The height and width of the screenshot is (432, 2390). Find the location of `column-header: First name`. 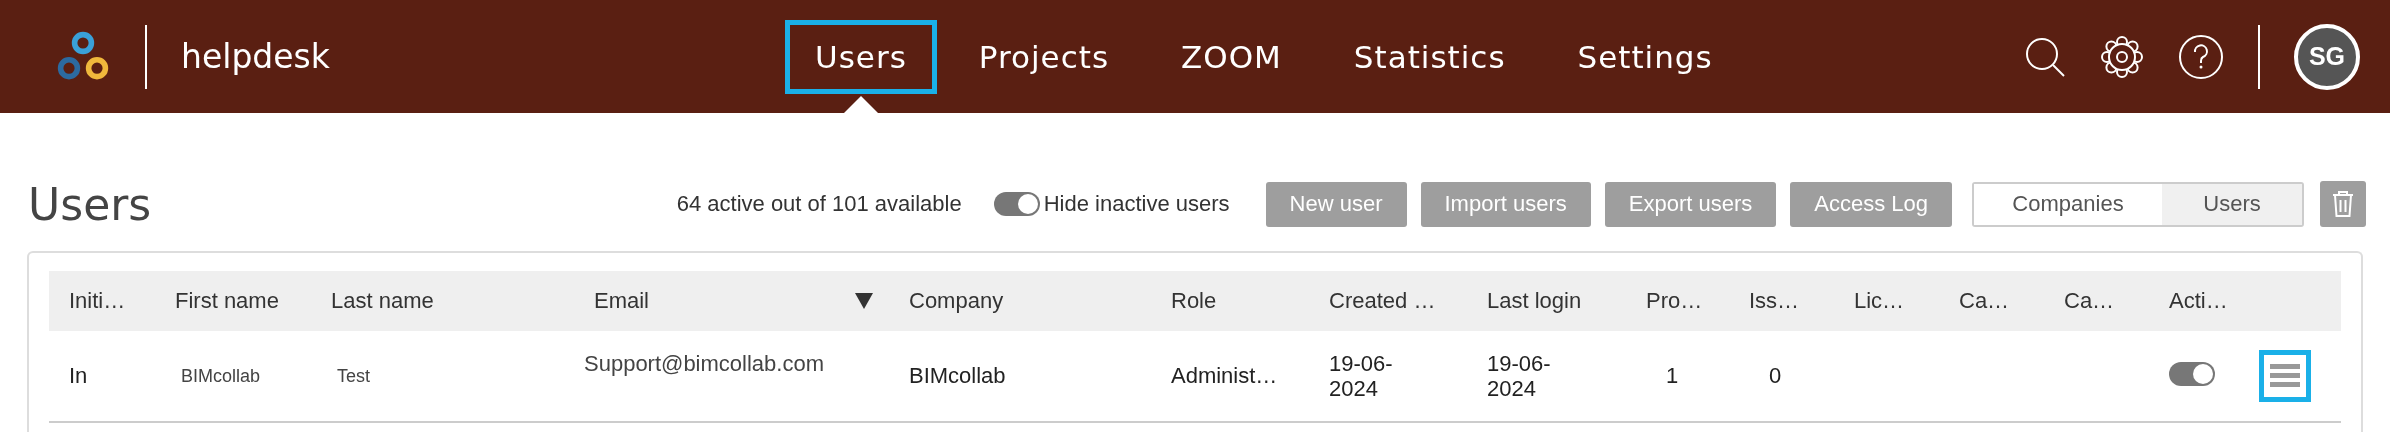

column-header: First name is located at coordinates (227, 301).